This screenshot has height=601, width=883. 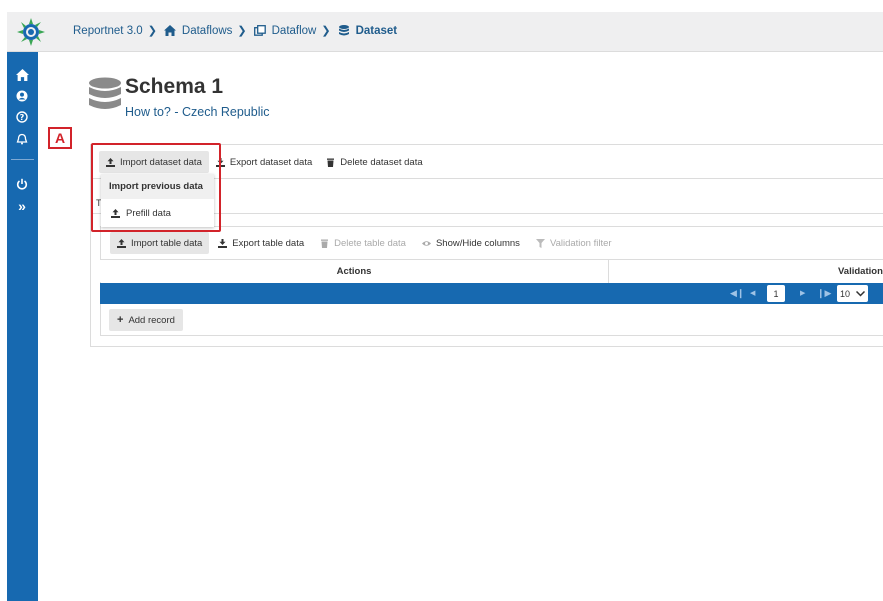 What do you see at coordinates (22, 206) in the screenshot?
I see `expand-icon: »` at bounding box center [22, 206].